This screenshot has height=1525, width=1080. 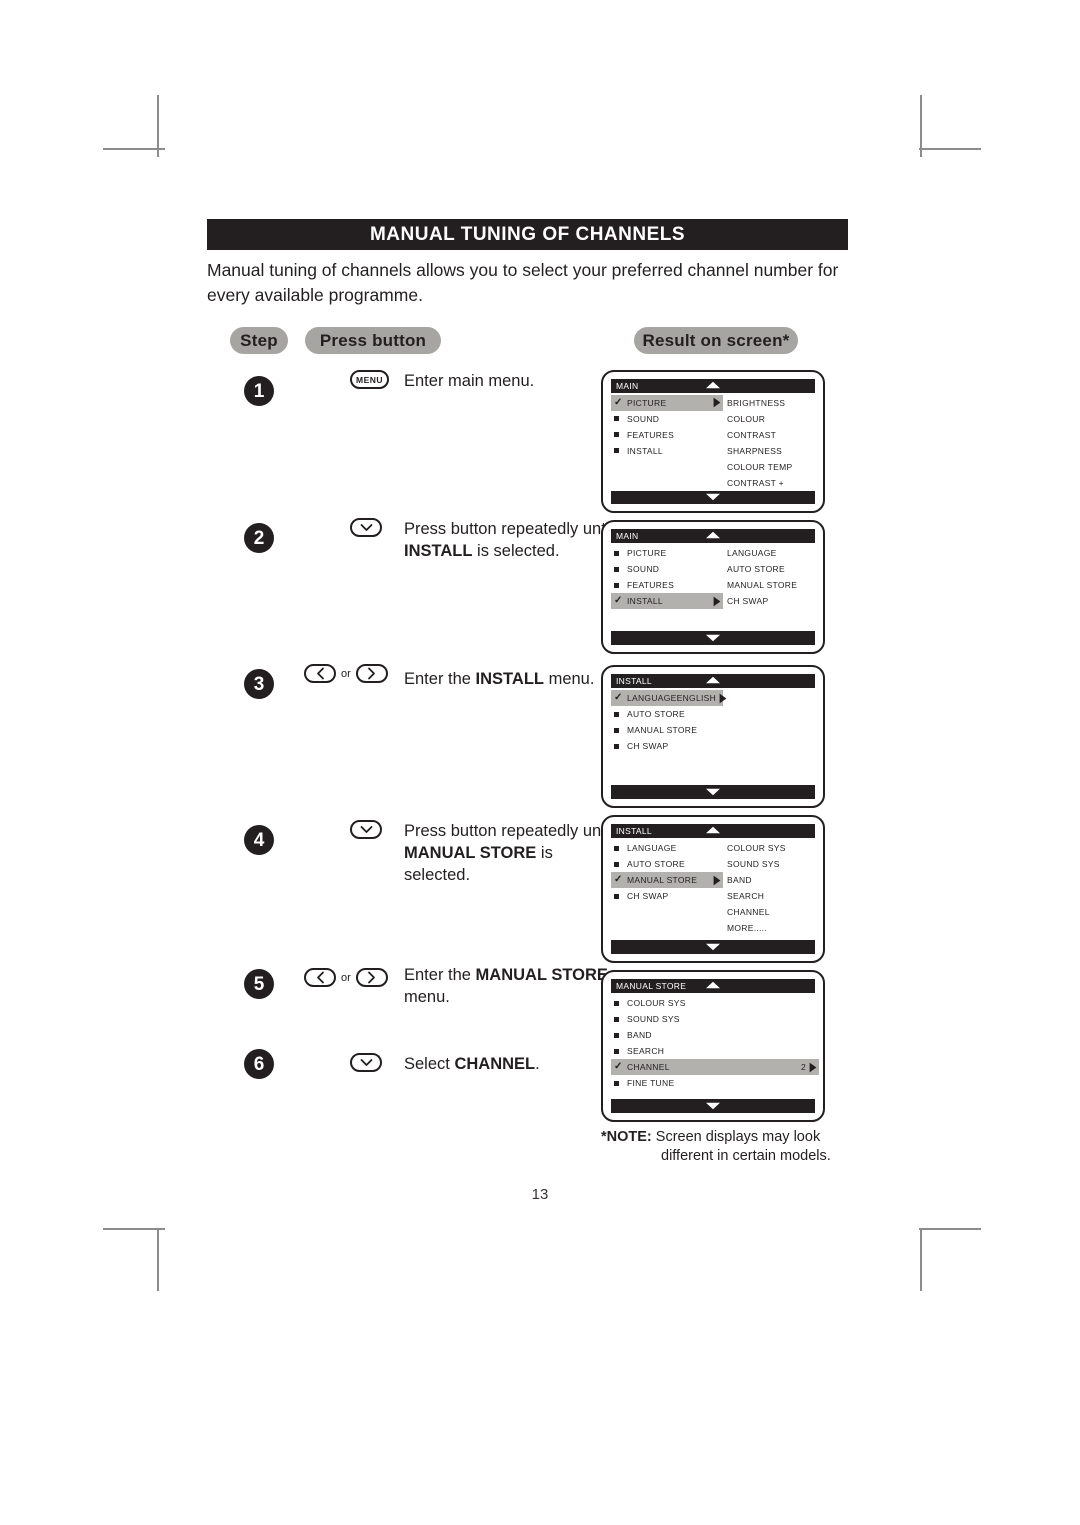 What do you see at coordinates (667, 1003) in the screenshot?
I see `osd-menu-item: COLOUR SYS` at bounding box center [667, 1003].